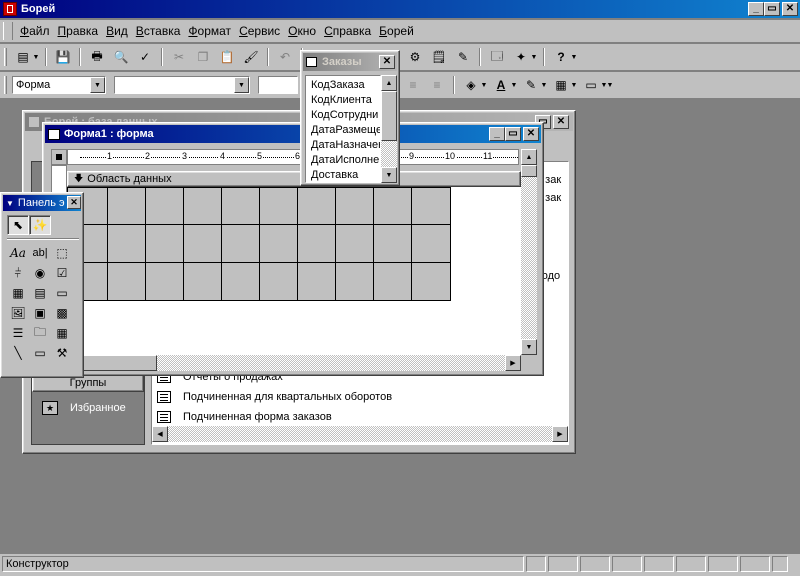 This screenshot has height=576, width=800. What do you see at coordinates (251, 57) in the screenshot?
I see `format-painter-icon: 🖌` at bounding box center [251, 57].